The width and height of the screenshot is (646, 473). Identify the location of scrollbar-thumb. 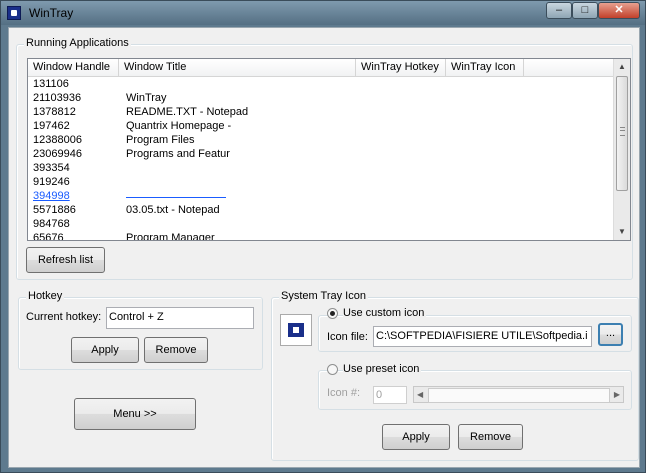
(622, 133).